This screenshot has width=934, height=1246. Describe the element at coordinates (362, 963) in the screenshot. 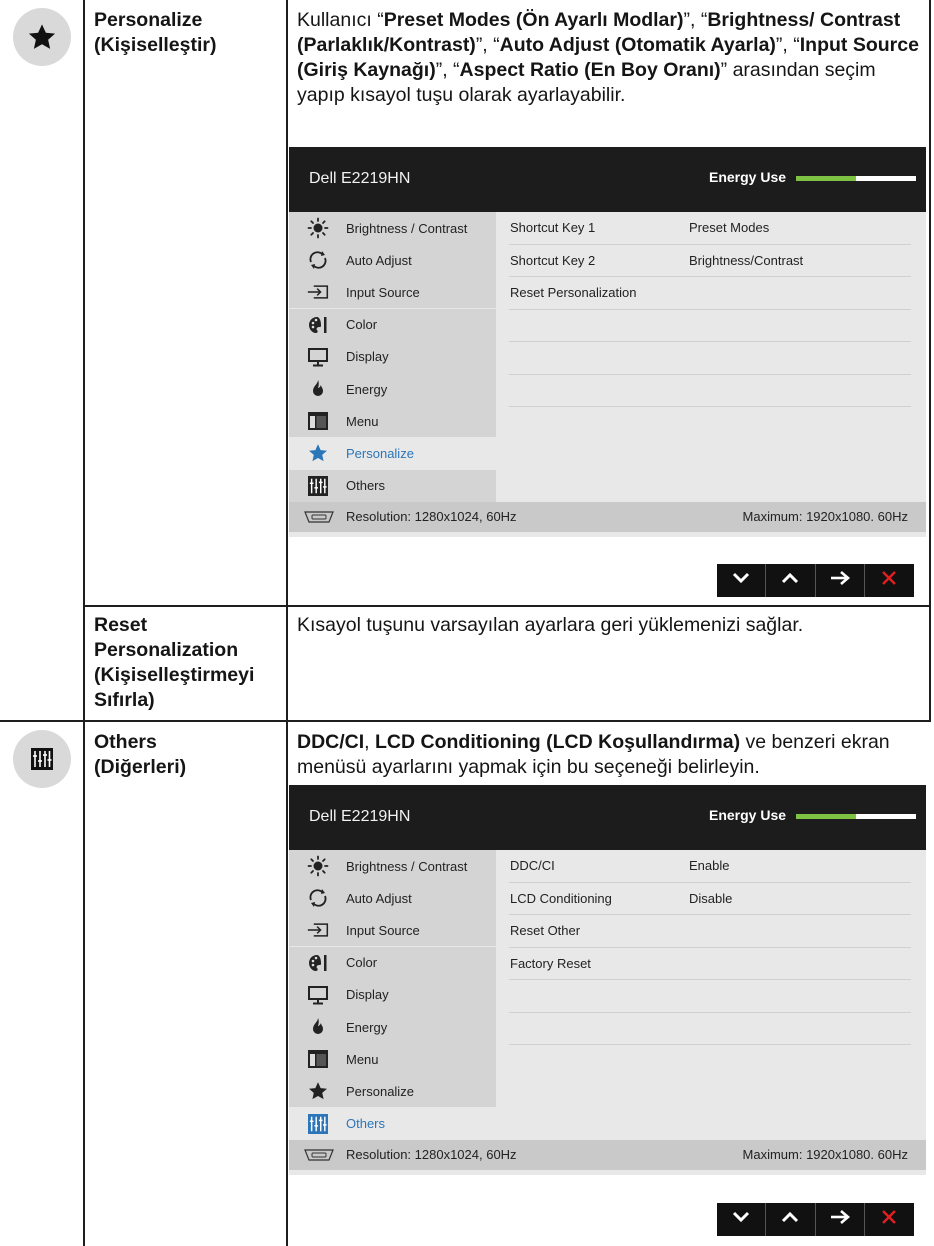

I see `osd-menu-item-label: Color` at that location.